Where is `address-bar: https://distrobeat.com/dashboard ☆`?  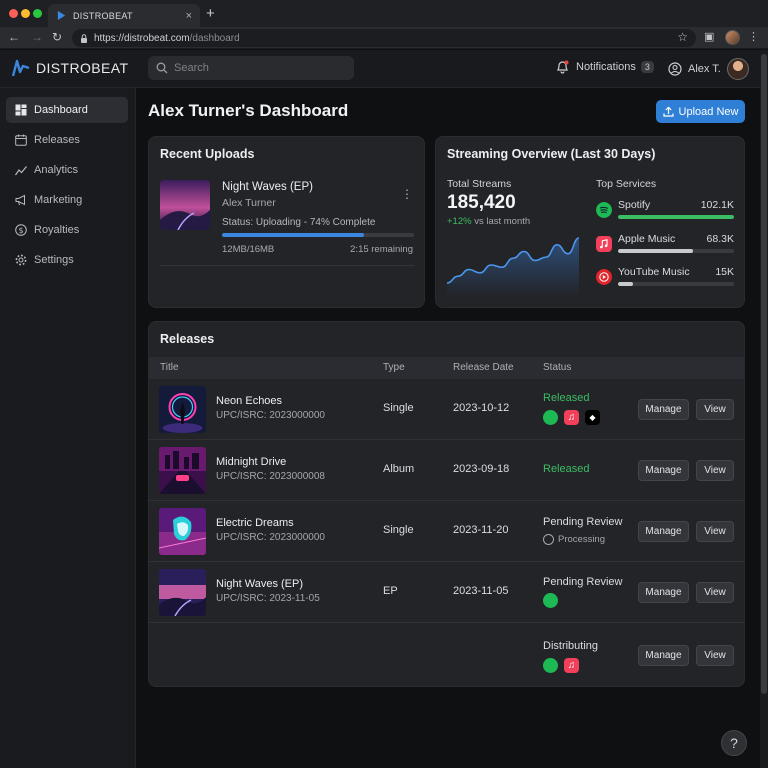 address-bar: https://distrobeat.com/dashboard ☆ is located at coordinates (384, 38).